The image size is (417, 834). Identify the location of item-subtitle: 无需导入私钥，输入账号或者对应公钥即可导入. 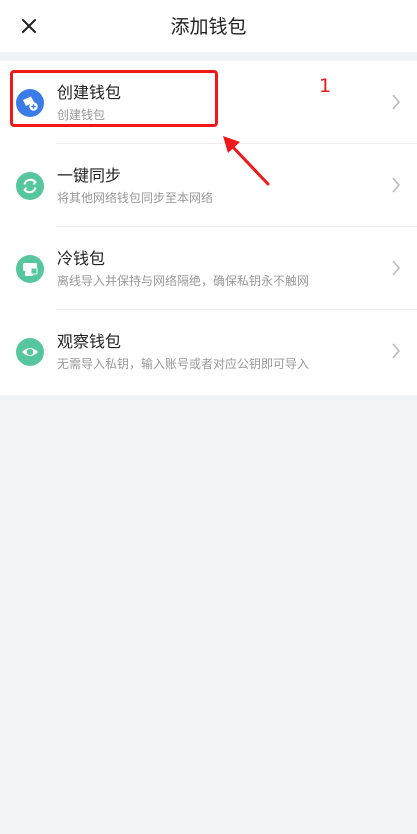
(183, 364).